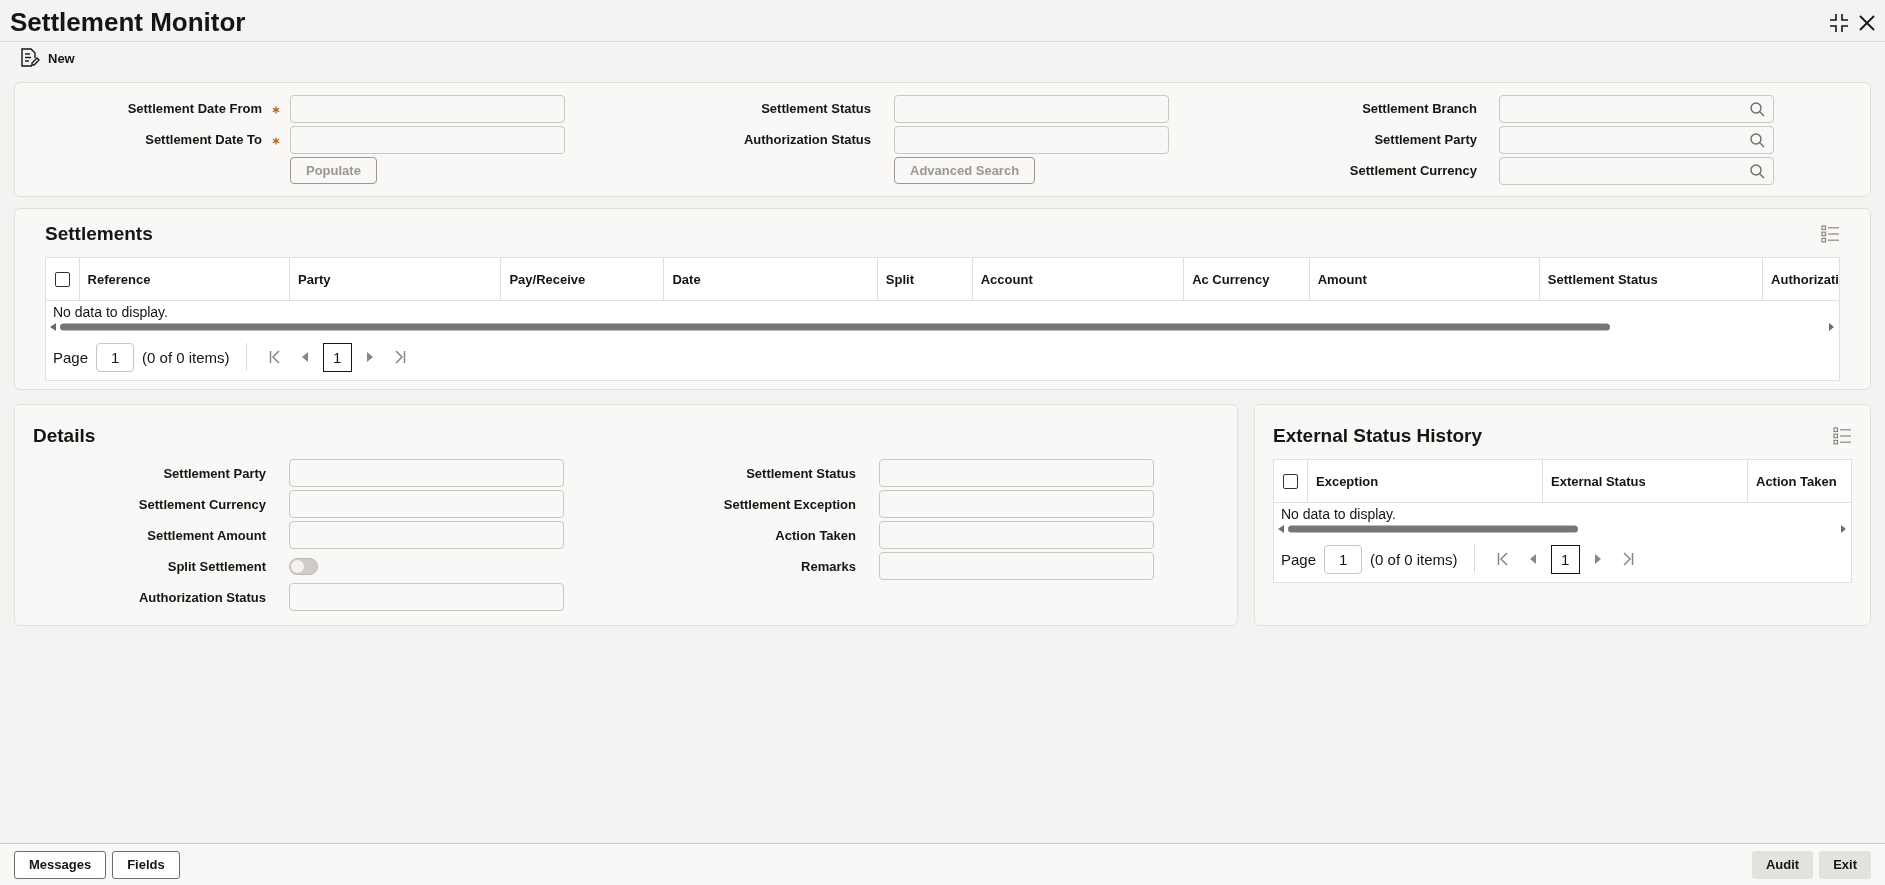 This screenshot has height=885, width=1885. What do you see at coordinates (184, 279) in the screenshot?
I see `column-header: Reference` at bounding box center [184, 279].